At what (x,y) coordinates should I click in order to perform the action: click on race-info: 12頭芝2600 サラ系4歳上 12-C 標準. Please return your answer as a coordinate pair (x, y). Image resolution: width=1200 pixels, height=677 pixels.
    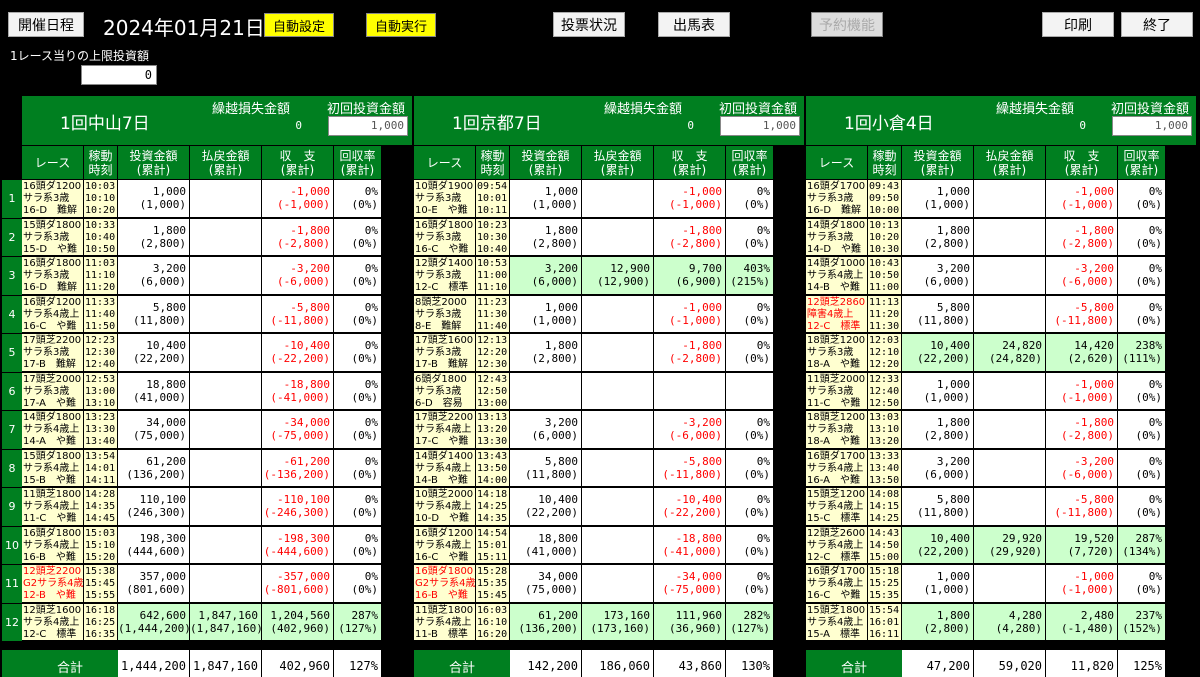
    Looking at the image, I should click on (837, 545).